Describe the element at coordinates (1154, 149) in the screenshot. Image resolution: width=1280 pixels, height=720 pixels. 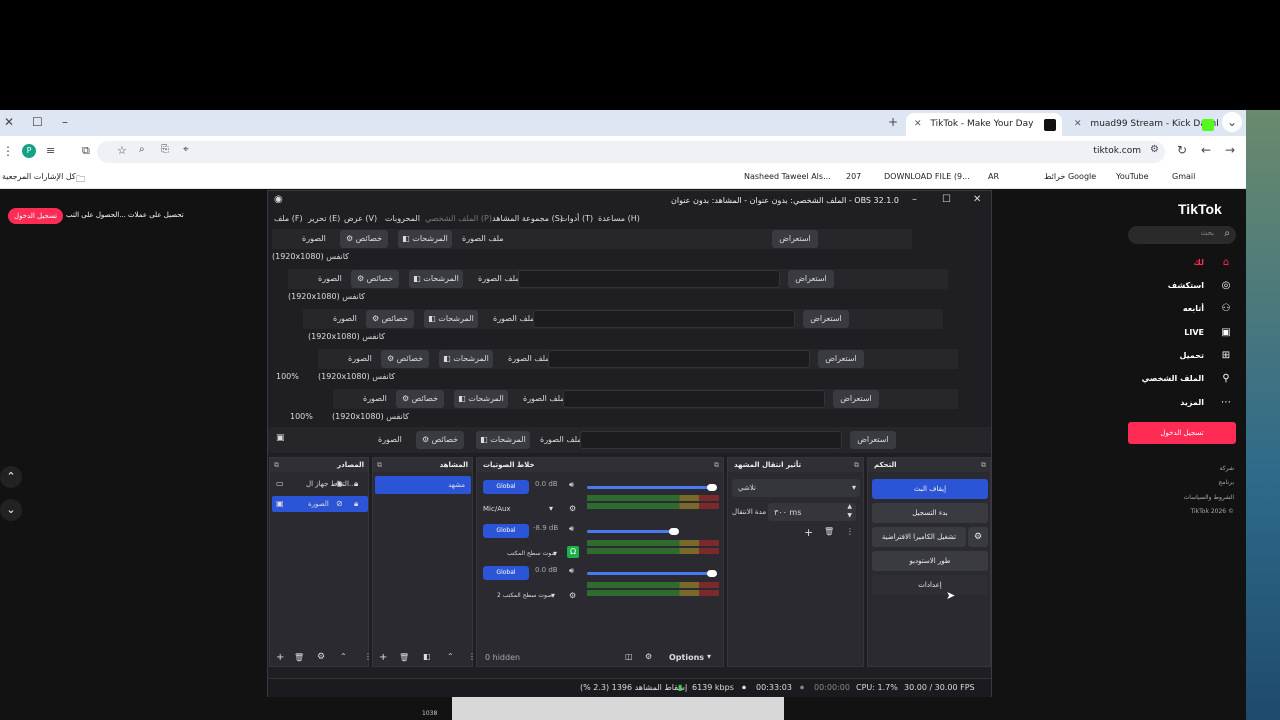
I see `site-info-icon: ⚙` at that location.